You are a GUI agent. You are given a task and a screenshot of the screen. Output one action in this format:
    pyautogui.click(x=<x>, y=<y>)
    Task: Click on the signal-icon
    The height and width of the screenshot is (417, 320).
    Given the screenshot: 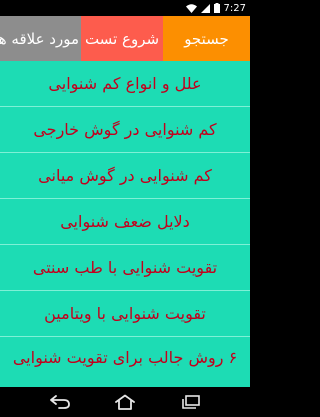 What is the action you would take?
    pyautogui.click(x=205, y=8)
    